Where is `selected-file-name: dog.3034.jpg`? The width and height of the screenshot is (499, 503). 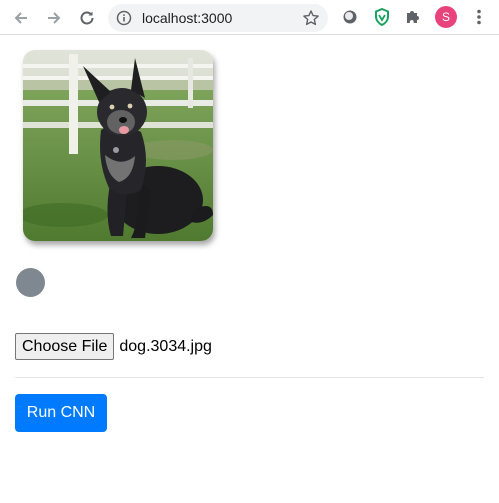 selected-file-name: dog.3034.jpg is located at coordinates (165, 346).